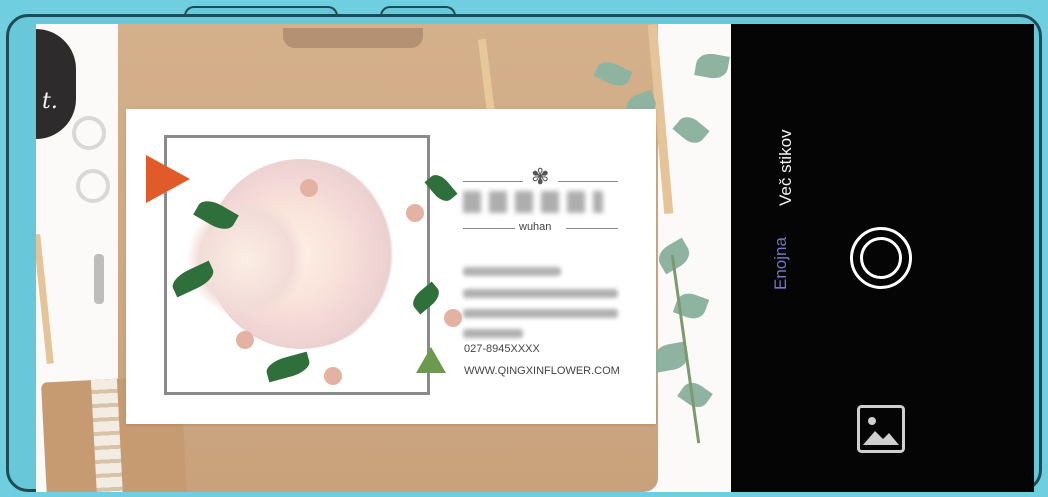 The width and height of the screenshot is (1048, 497). Describe the element at coordinates (502, 349) in the screenshot. I see `card-phone: 027-8945XXXX` at that location.